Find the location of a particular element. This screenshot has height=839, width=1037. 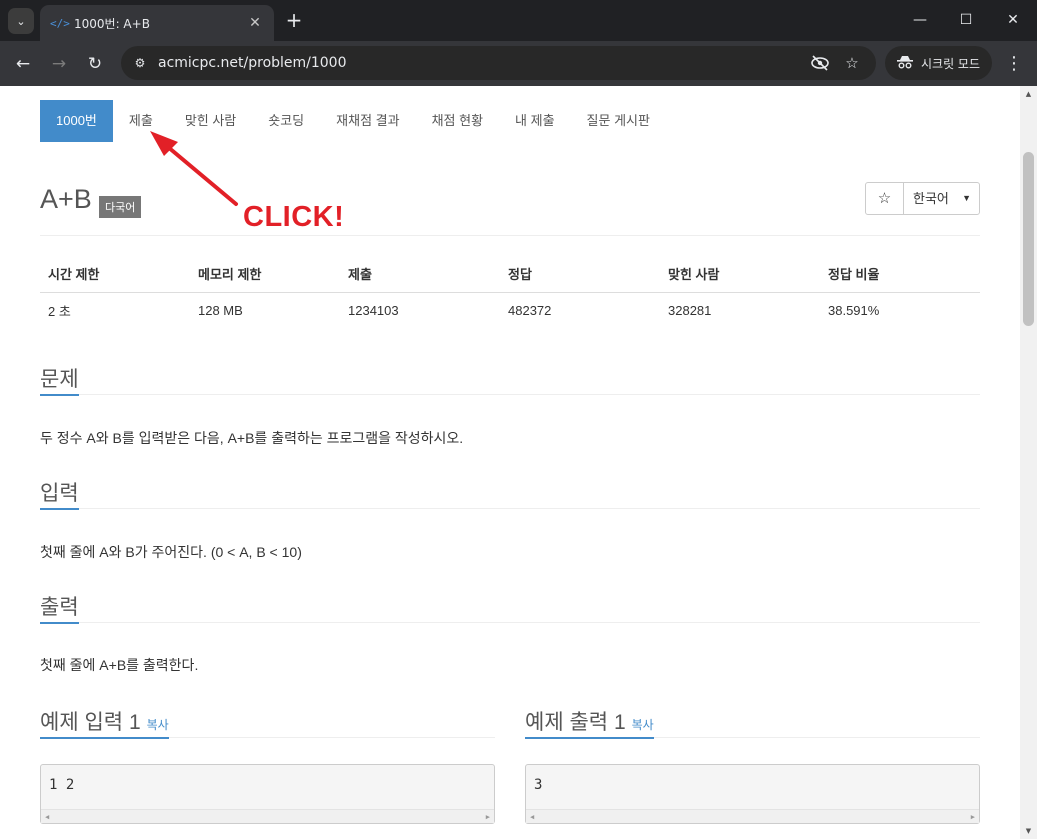

url-text: acmicpc.net/problem/1000 is located at coordinates (252, 63).